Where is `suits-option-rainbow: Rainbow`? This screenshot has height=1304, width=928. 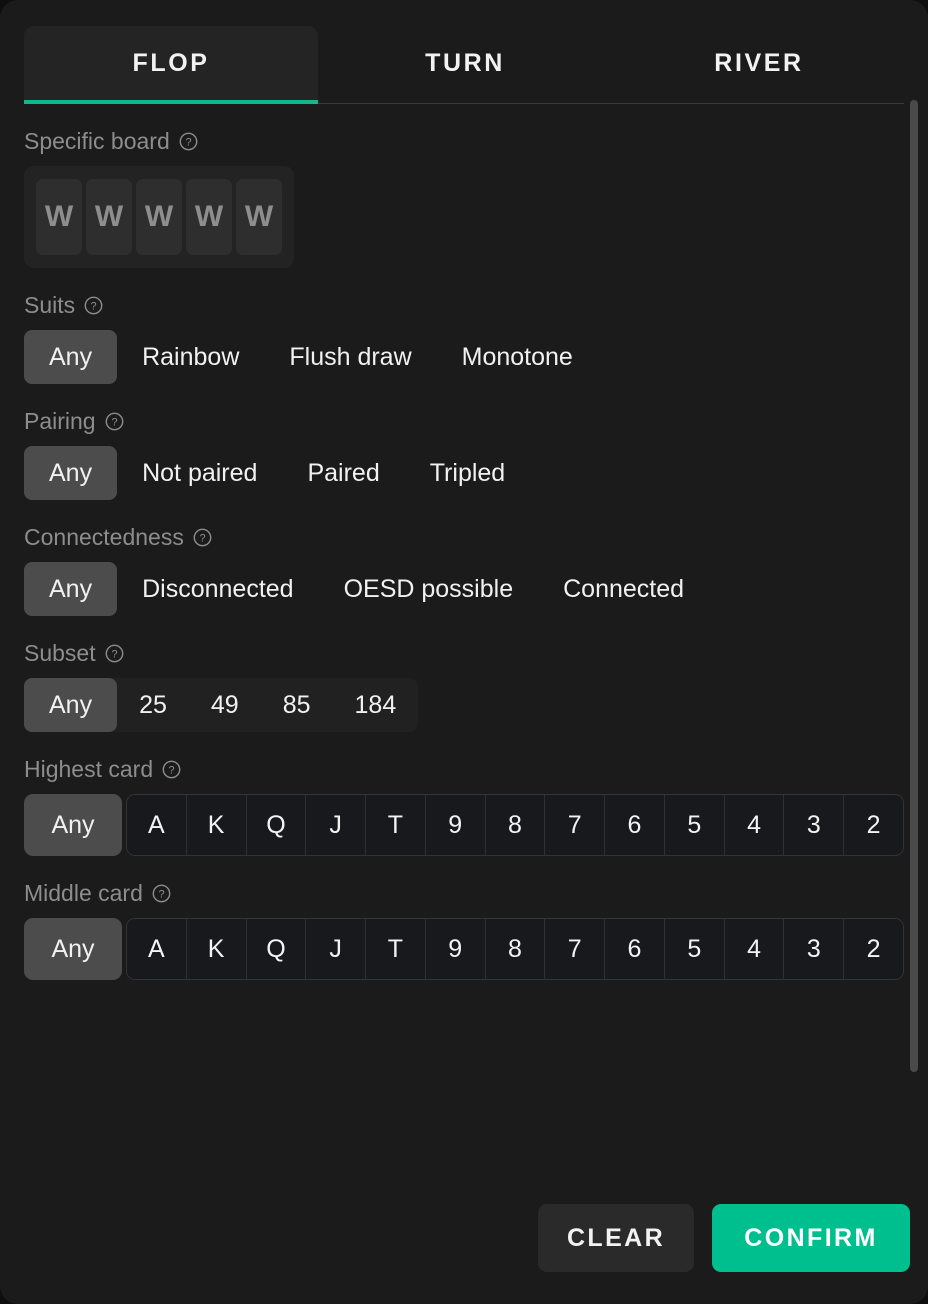
suits-option-rainbow: Rainbow is located at coordinates (190, 357).